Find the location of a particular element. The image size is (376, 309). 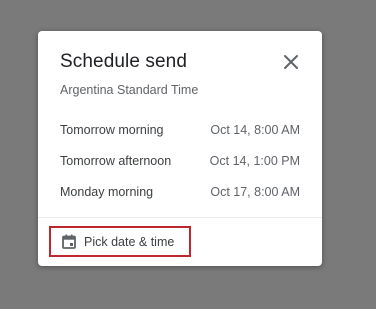

option-label: Tomorrow afternoon is located at coordinates (116, 161).